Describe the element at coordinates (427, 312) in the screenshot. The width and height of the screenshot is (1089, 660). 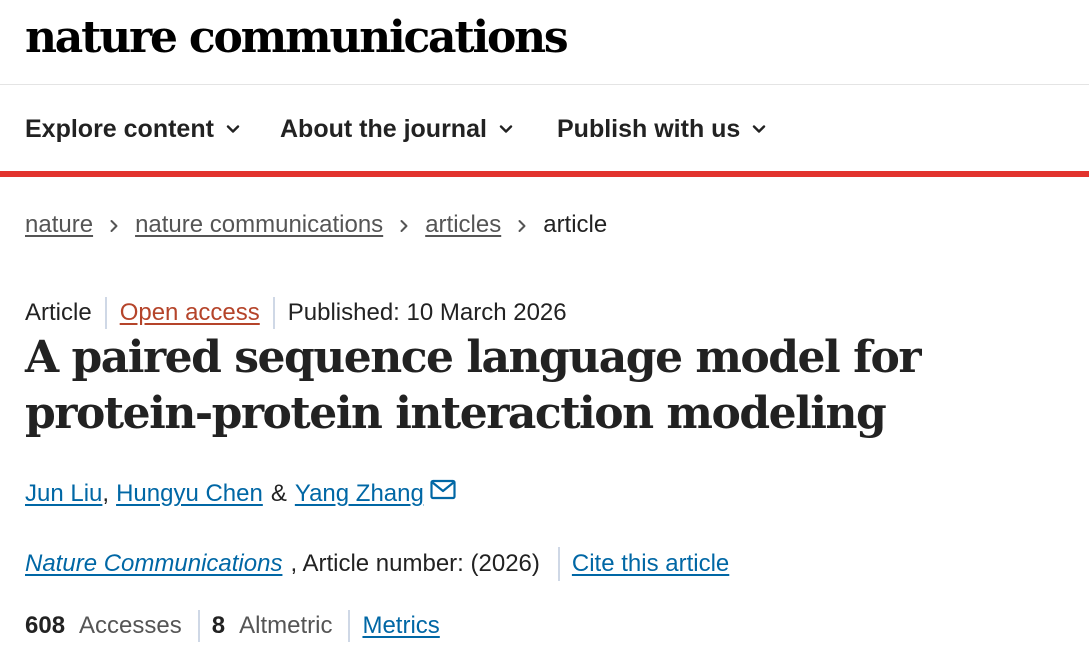
I see `published-date: Published: 10 March 2026` at that location.